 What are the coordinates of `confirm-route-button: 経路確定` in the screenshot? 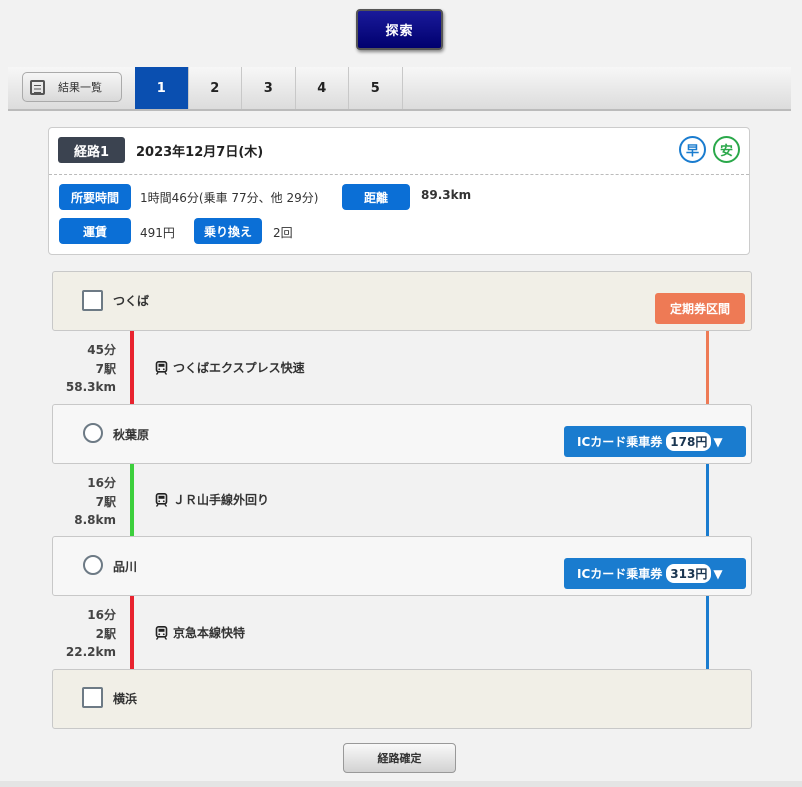 It's located at (399, 758).